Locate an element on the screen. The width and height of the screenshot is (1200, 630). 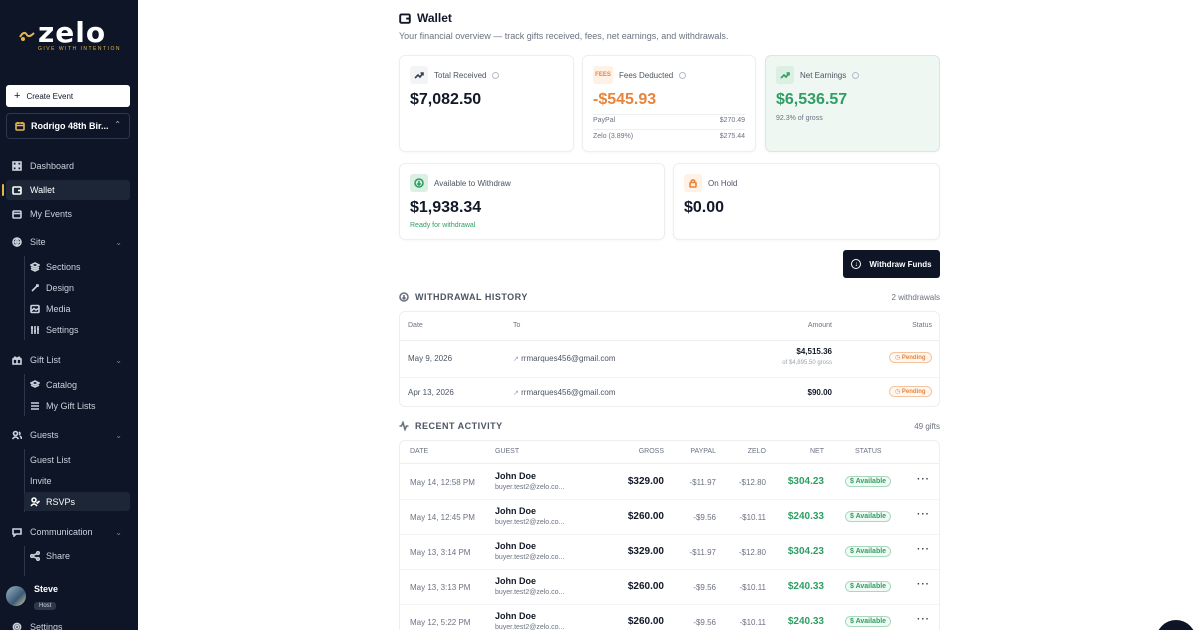
arrow-down-circle-icon is located at coordinates (404, 297).